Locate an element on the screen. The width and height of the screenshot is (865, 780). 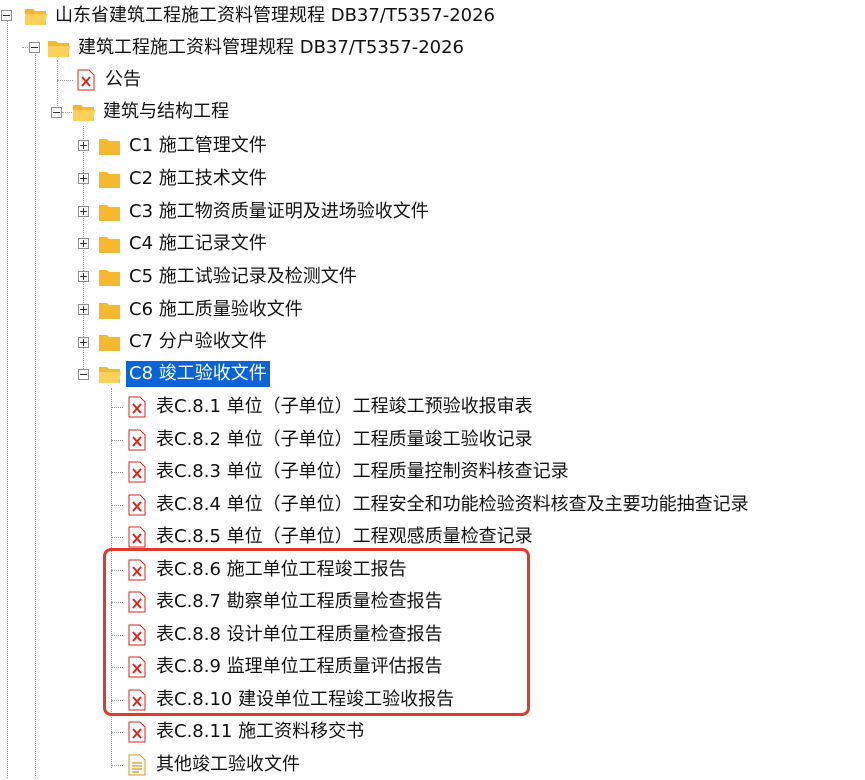
tree-node-standard: 建筑工程施工资料管理规程 DB37/T5357-2026 is located at coordinates (257, 48).